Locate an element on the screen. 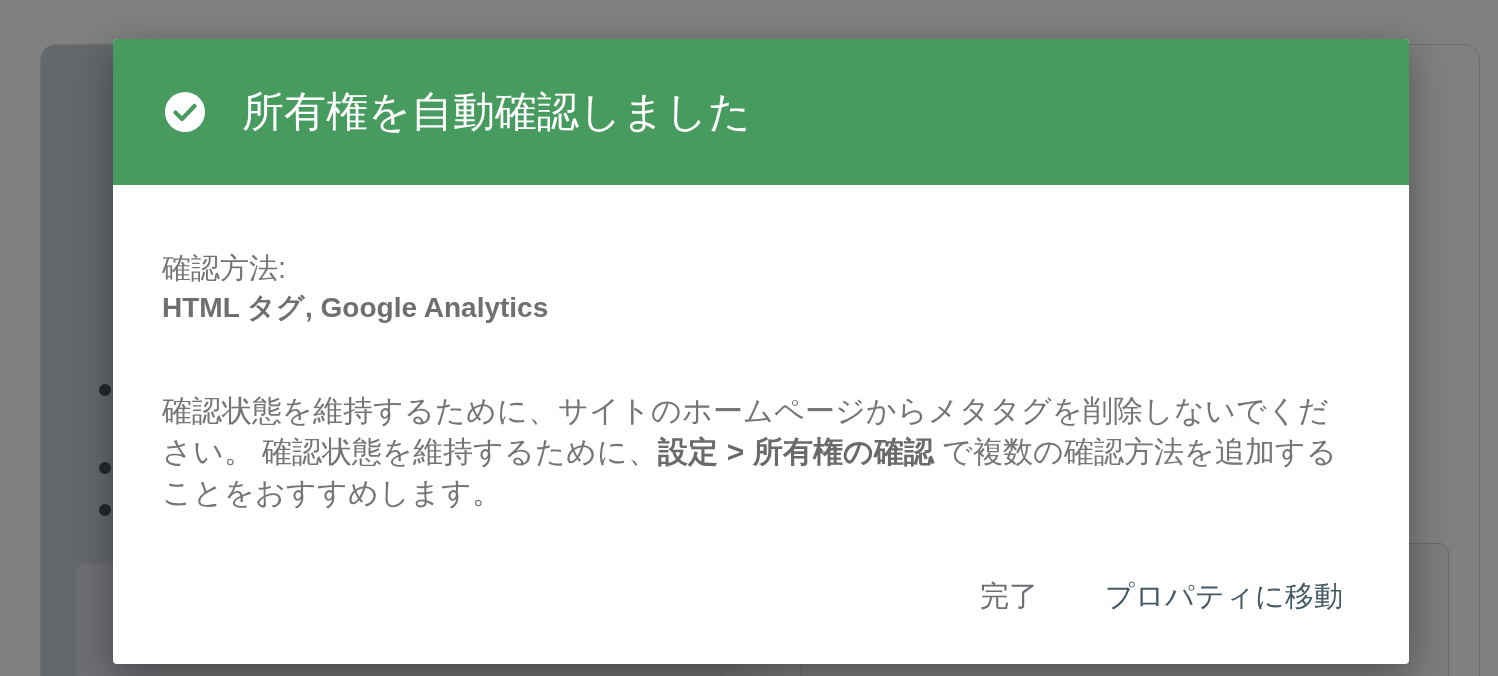  dialog-title: 所有権を自動確認しました is located at coordinates (496, 112).